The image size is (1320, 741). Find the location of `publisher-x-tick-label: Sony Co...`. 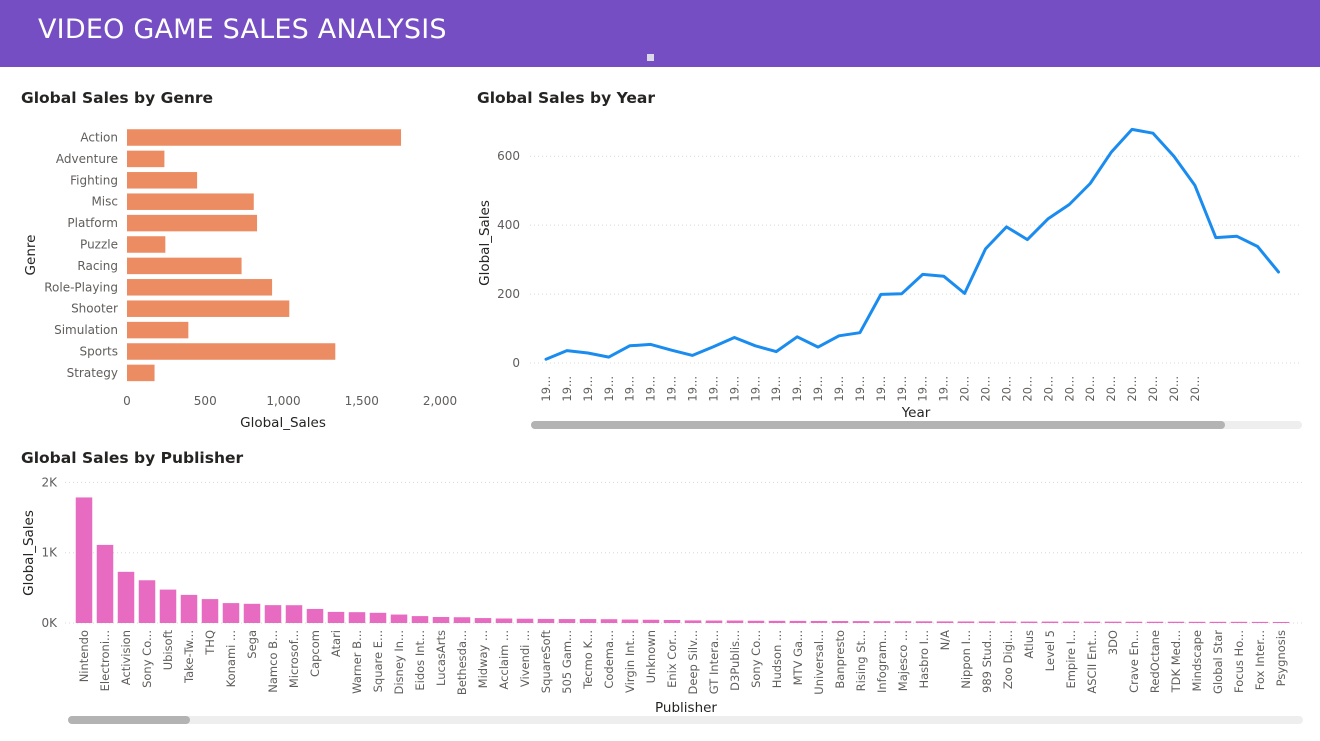

publisher-x-tick-label: Sony Co... is located at coordinates (756, 659).